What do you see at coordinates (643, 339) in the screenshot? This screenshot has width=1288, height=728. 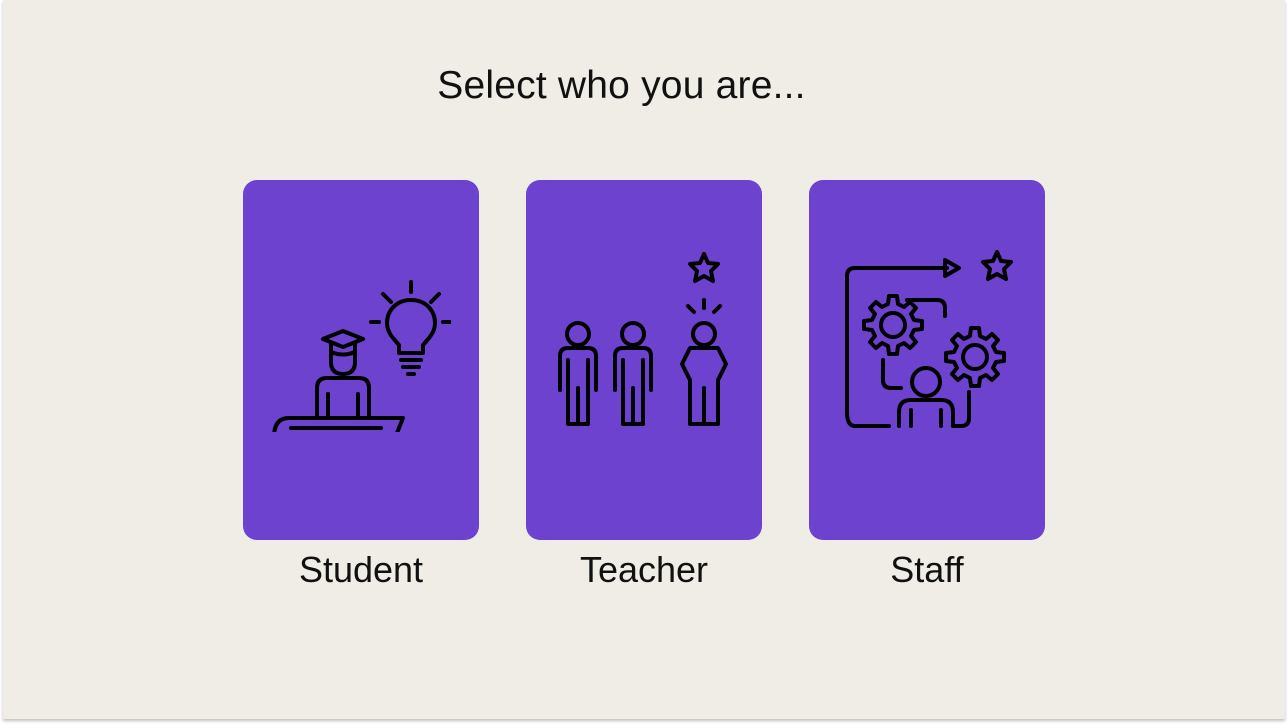 I see `teacher-star-icon` at bounding box center [643, 339].